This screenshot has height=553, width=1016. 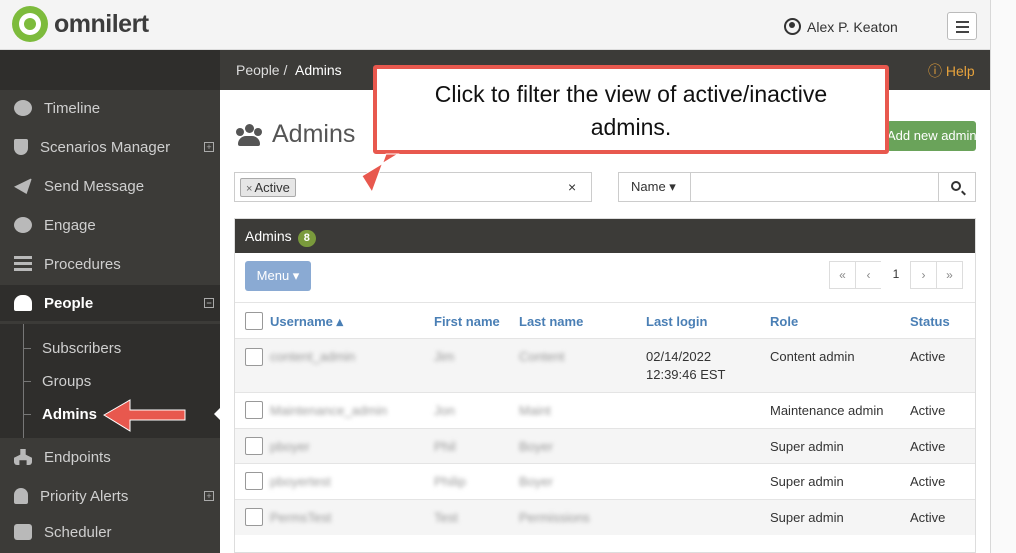 I want to click on admins-pointer-arrow-icon, so click(x=144, y=415).